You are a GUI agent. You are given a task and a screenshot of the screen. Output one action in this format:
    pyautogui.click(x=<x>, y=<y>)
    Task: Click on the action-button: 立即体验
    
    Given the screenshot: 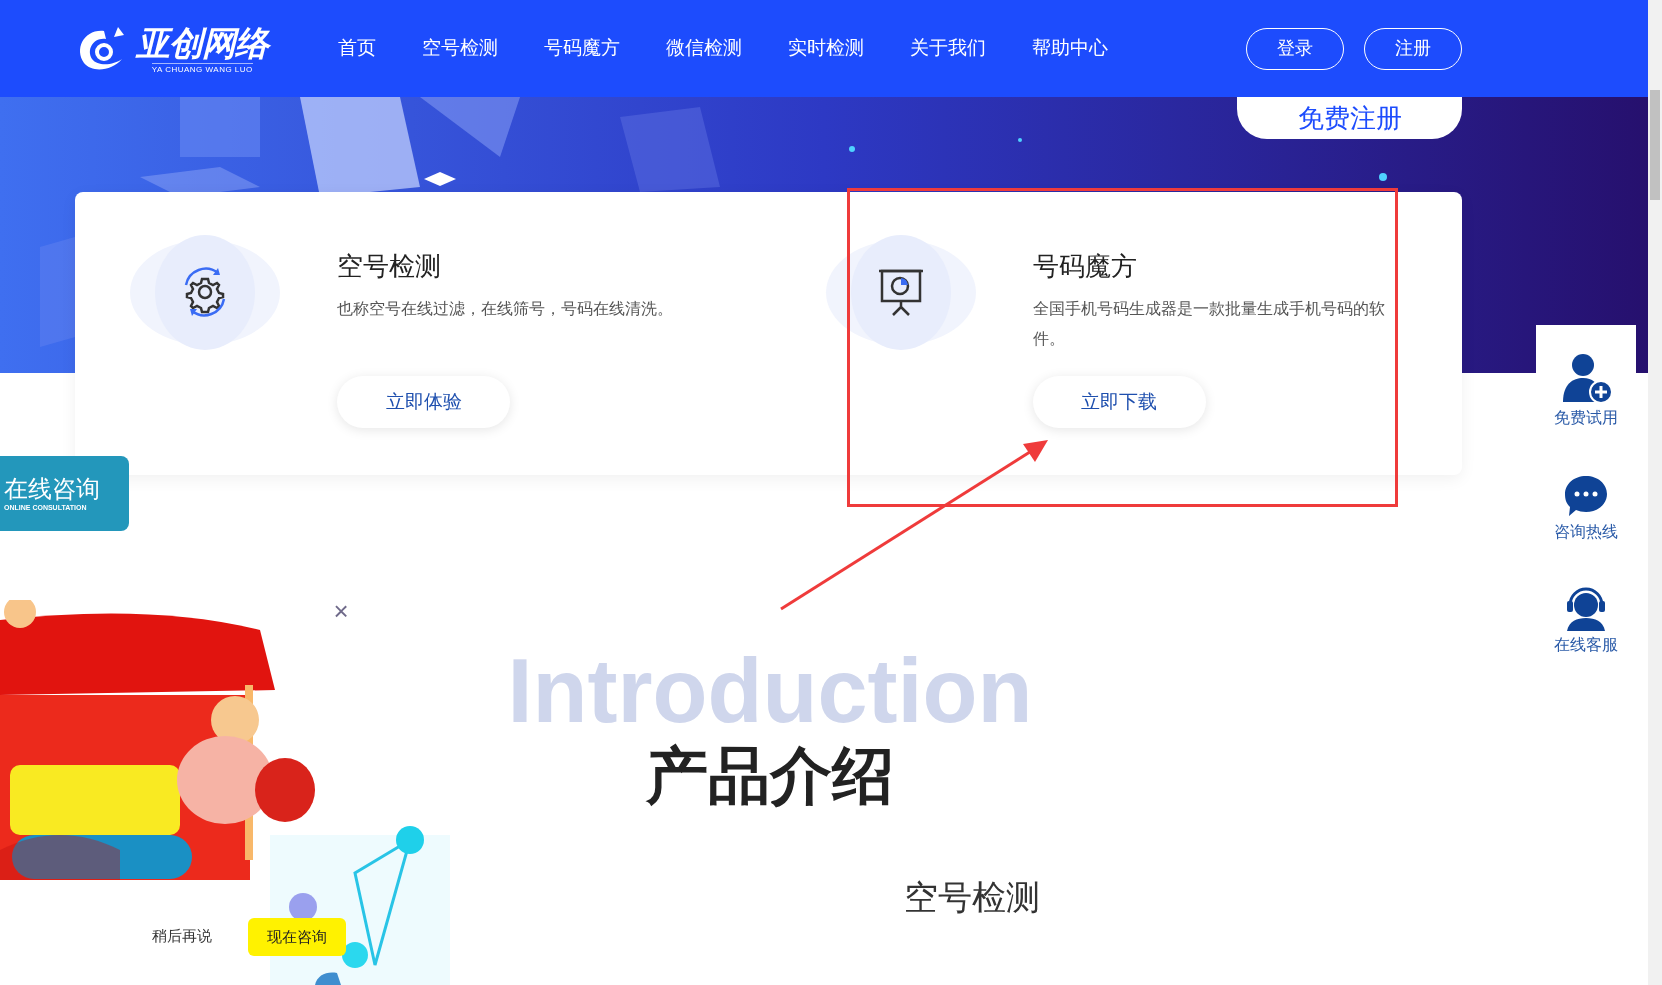 What is the action you would take?
    pyautogui.click(x=423, y=402)
    